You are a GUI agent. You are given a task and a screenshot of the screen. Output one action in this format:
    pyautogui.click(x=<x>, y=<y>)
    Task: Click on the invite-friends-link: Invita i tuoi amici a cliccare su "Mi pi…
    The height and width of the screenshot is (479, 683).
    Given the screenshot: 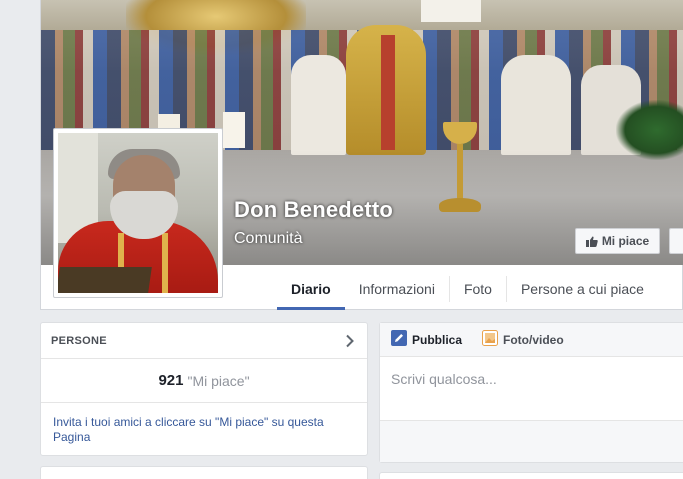 What is the action you would take?
    pyautogui.click(x=204, y=424)
    